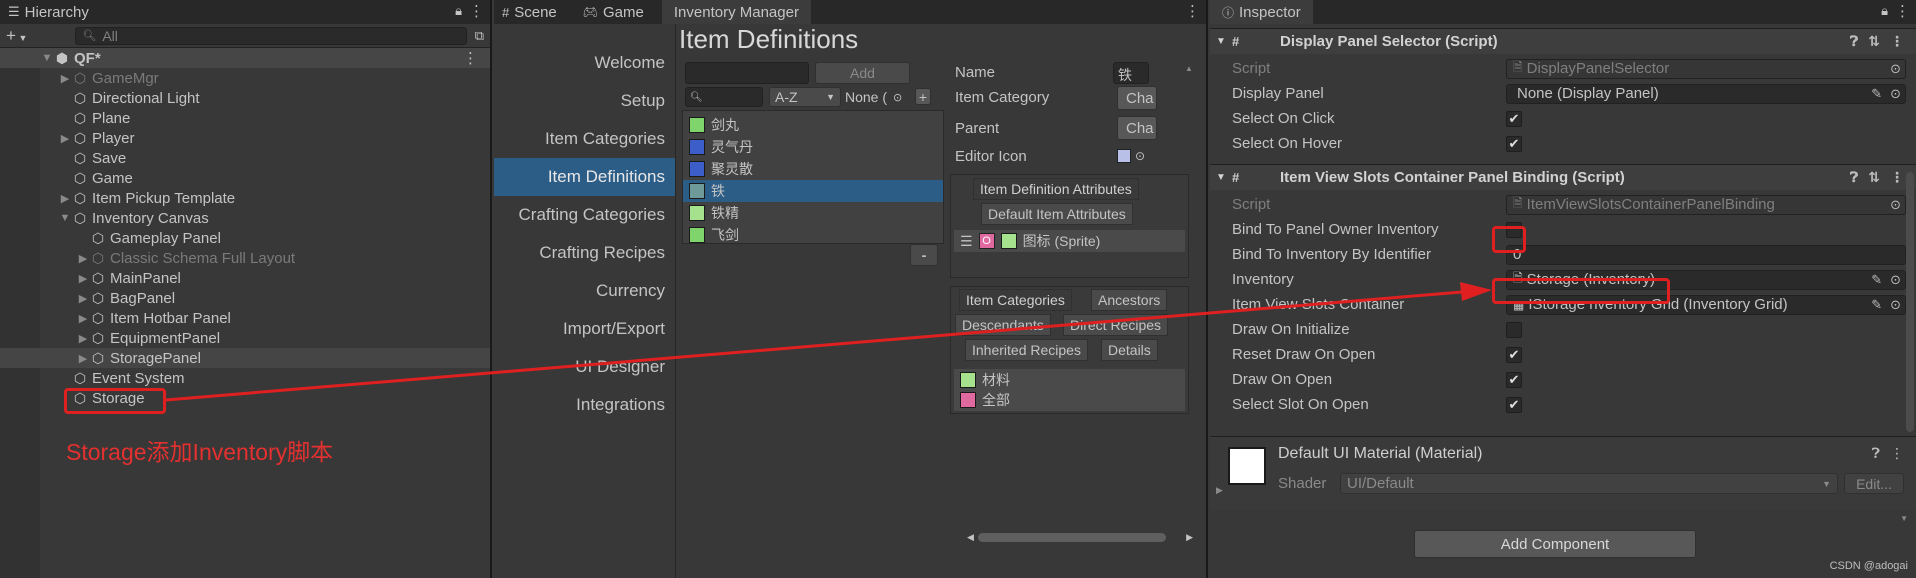  I want to click on object-field: None (Display Panel) ✎ ⊙, so click(1706, 93).